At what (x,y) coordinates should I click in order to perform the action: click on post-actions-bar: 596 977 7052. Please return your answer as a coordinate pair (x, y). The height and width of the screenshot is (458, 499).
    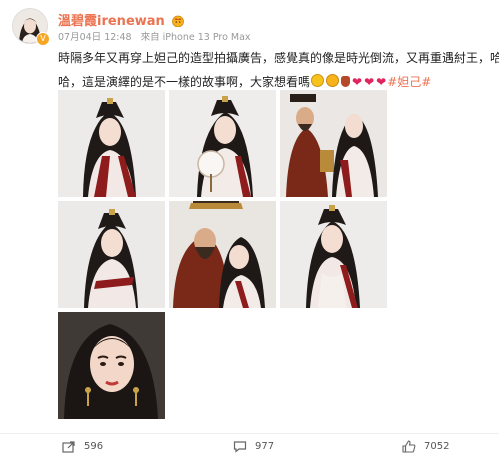
    Looking at the image, I should click on (249, 445).